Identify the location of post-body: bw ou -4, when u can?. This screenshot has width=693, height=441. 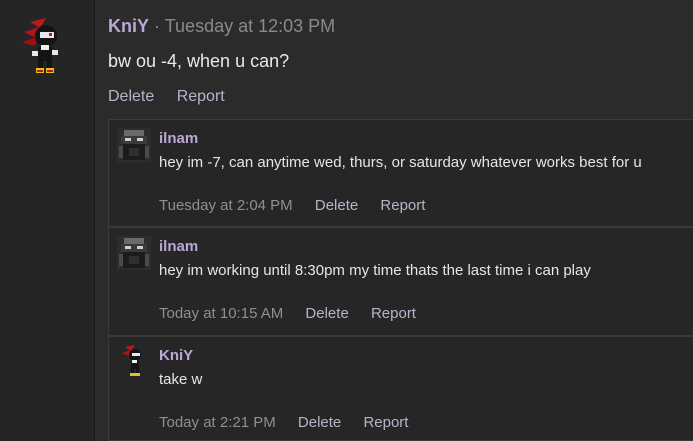
(199, 61).